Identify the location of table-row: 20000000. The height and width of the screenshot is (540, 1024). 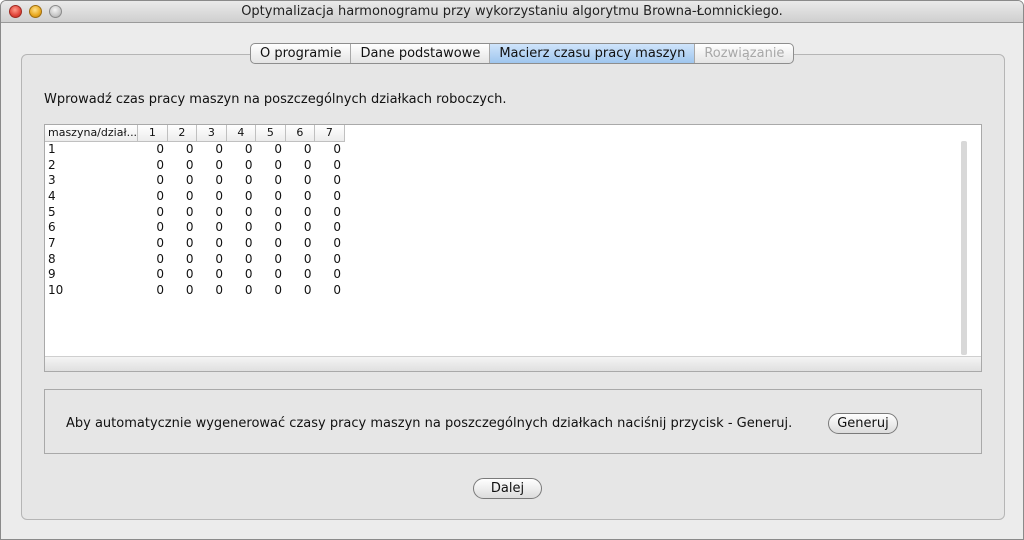
(194, 165).